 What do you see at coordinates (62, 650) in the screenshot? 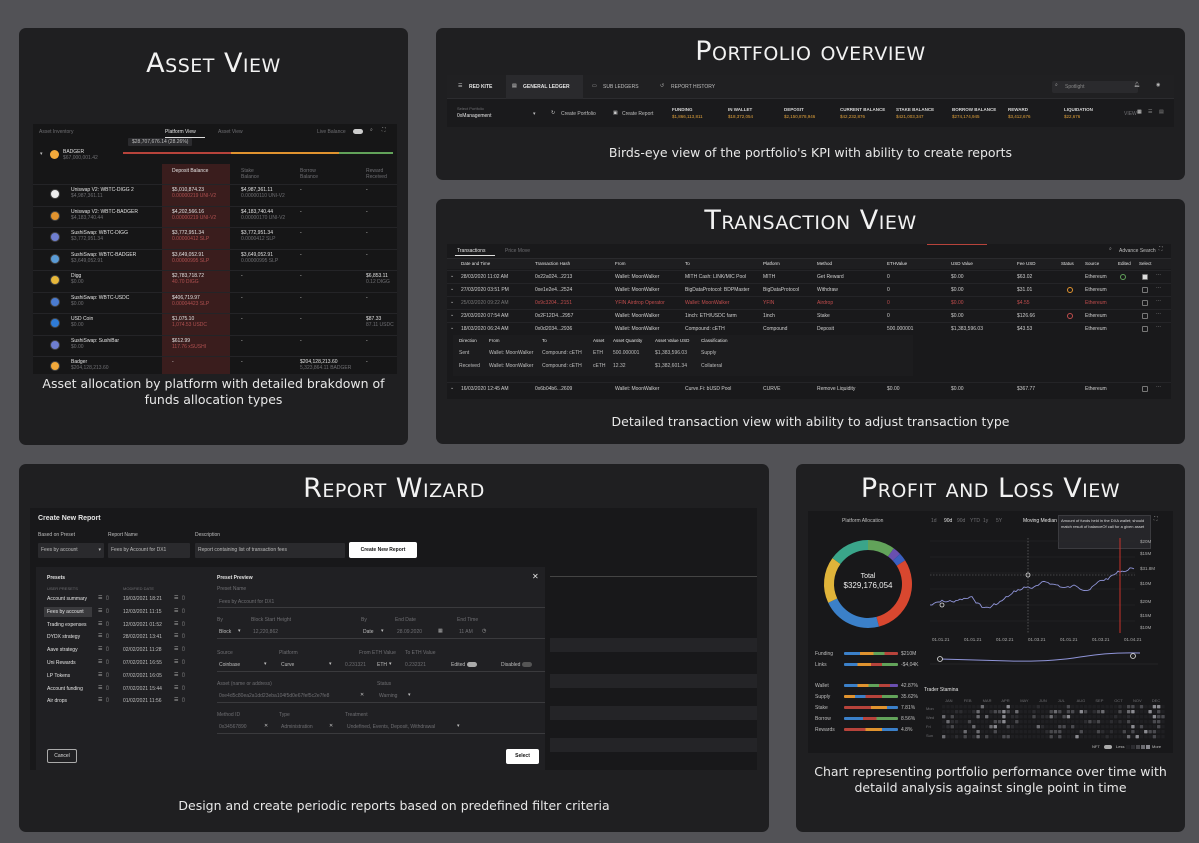
I see `preset-name: Aave strategy` at bounding box center [62, 650].